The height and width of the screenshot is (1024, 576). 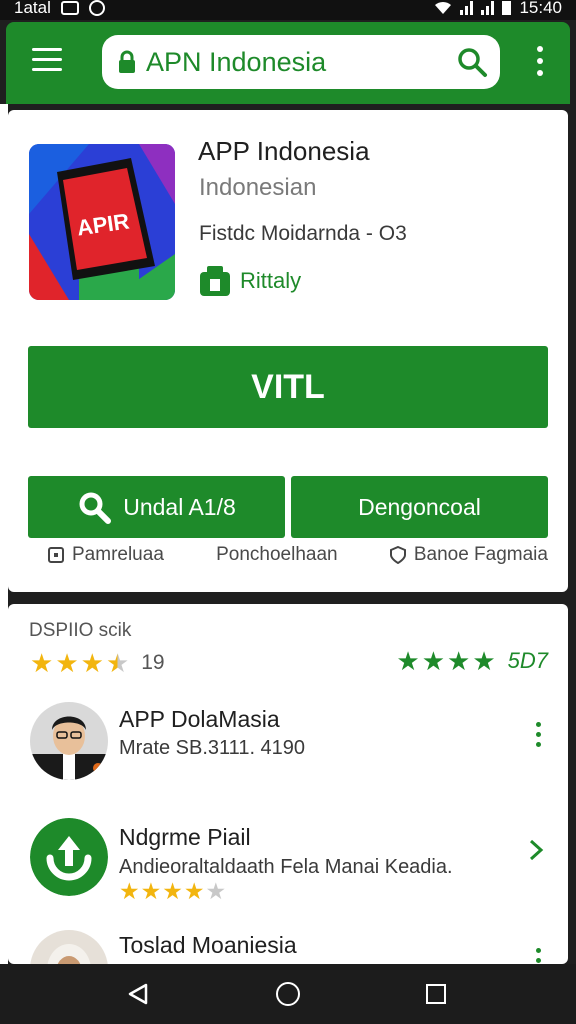 I want to click on half-star-icon: ★, so click(x=117, y=663).